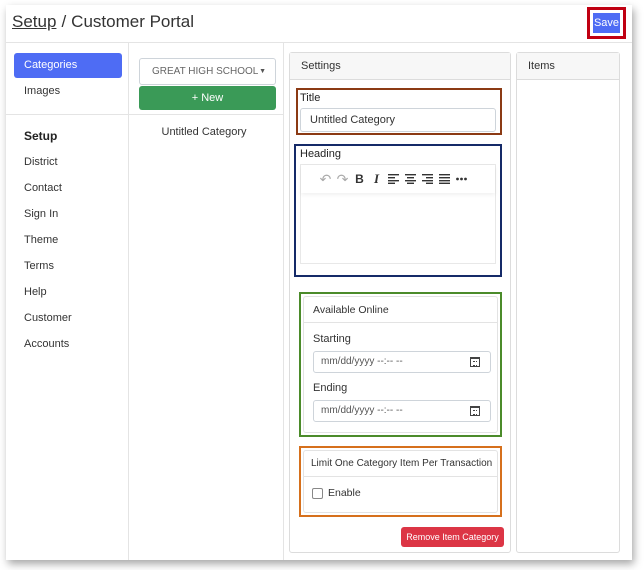 Image resolution: width=644 pixels, height=570 pixels. What do you see at coordinates (204, 132) in the screenshot?
I see `category-list-item: Untitled Category` at bounding box center [204, 132].